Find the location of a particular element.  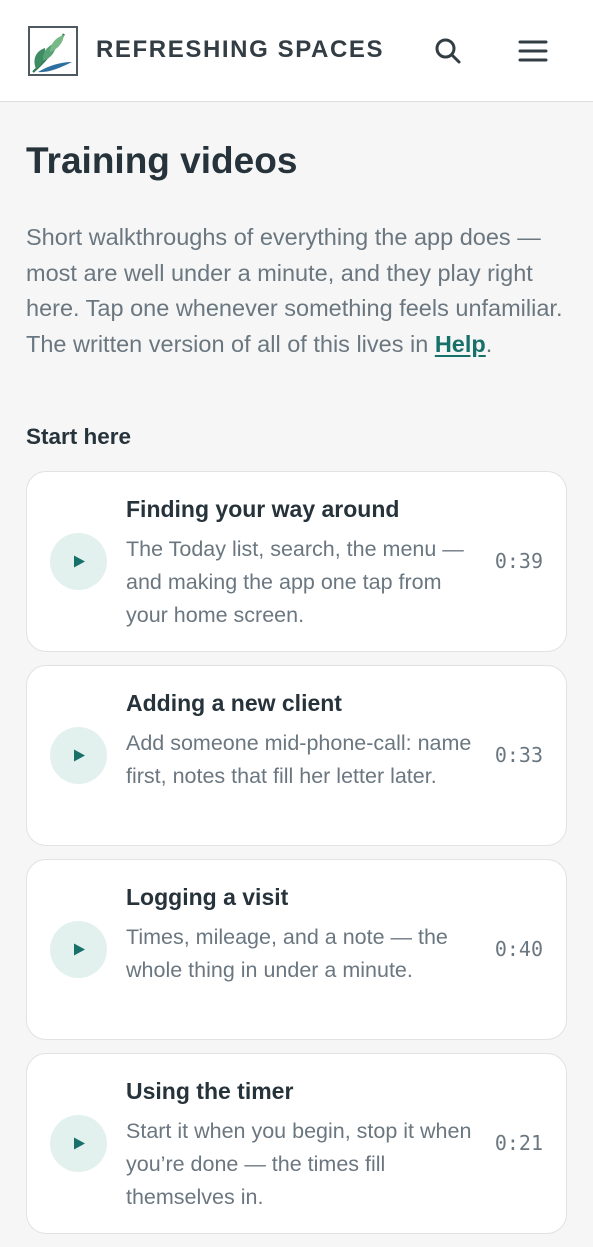

video-duration: 0:21 is located at coordinates (518, 1143).